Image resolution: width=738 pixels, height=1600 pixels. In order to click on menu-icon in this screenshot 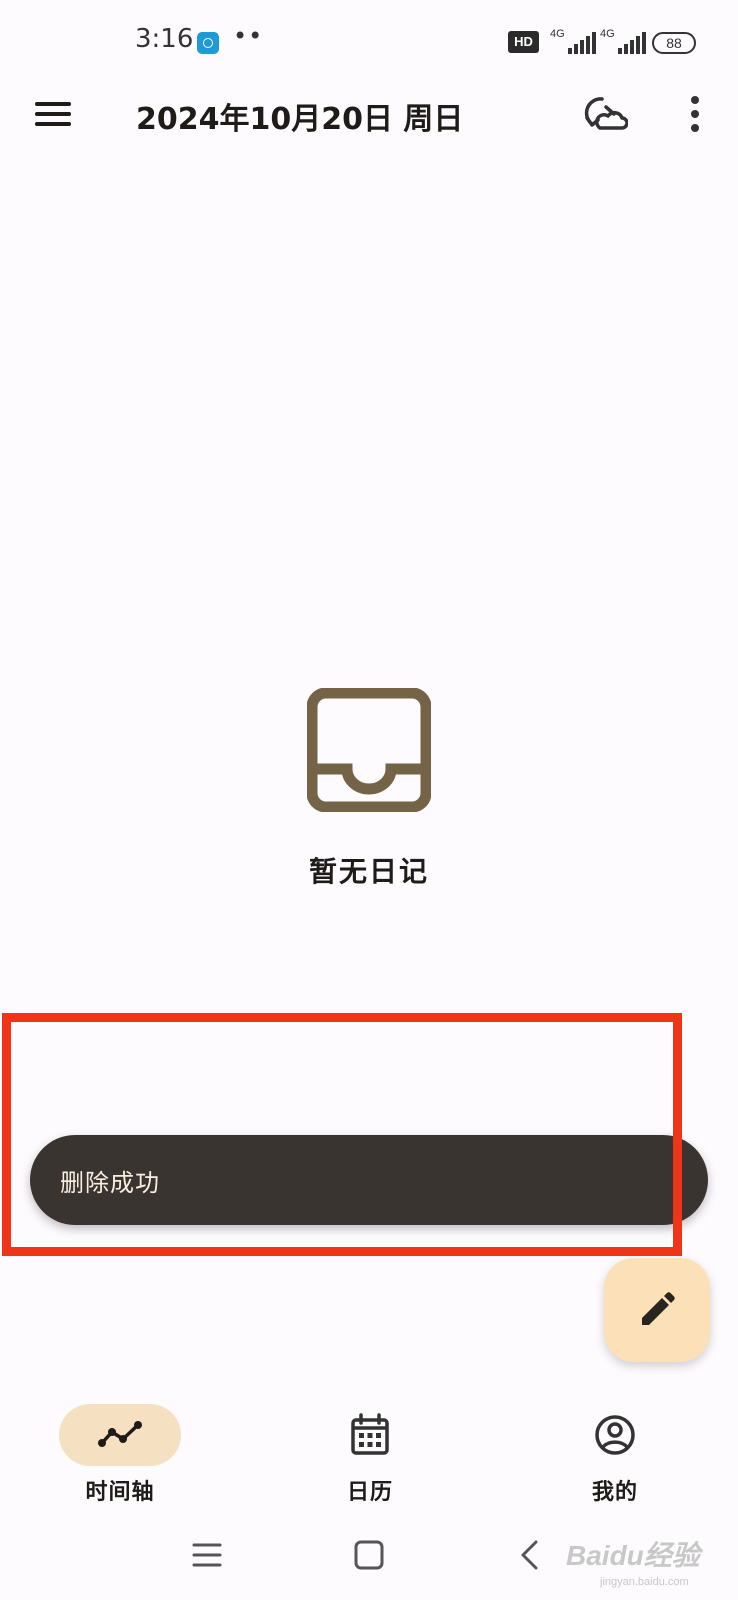, I will do `click(53, 114)`.